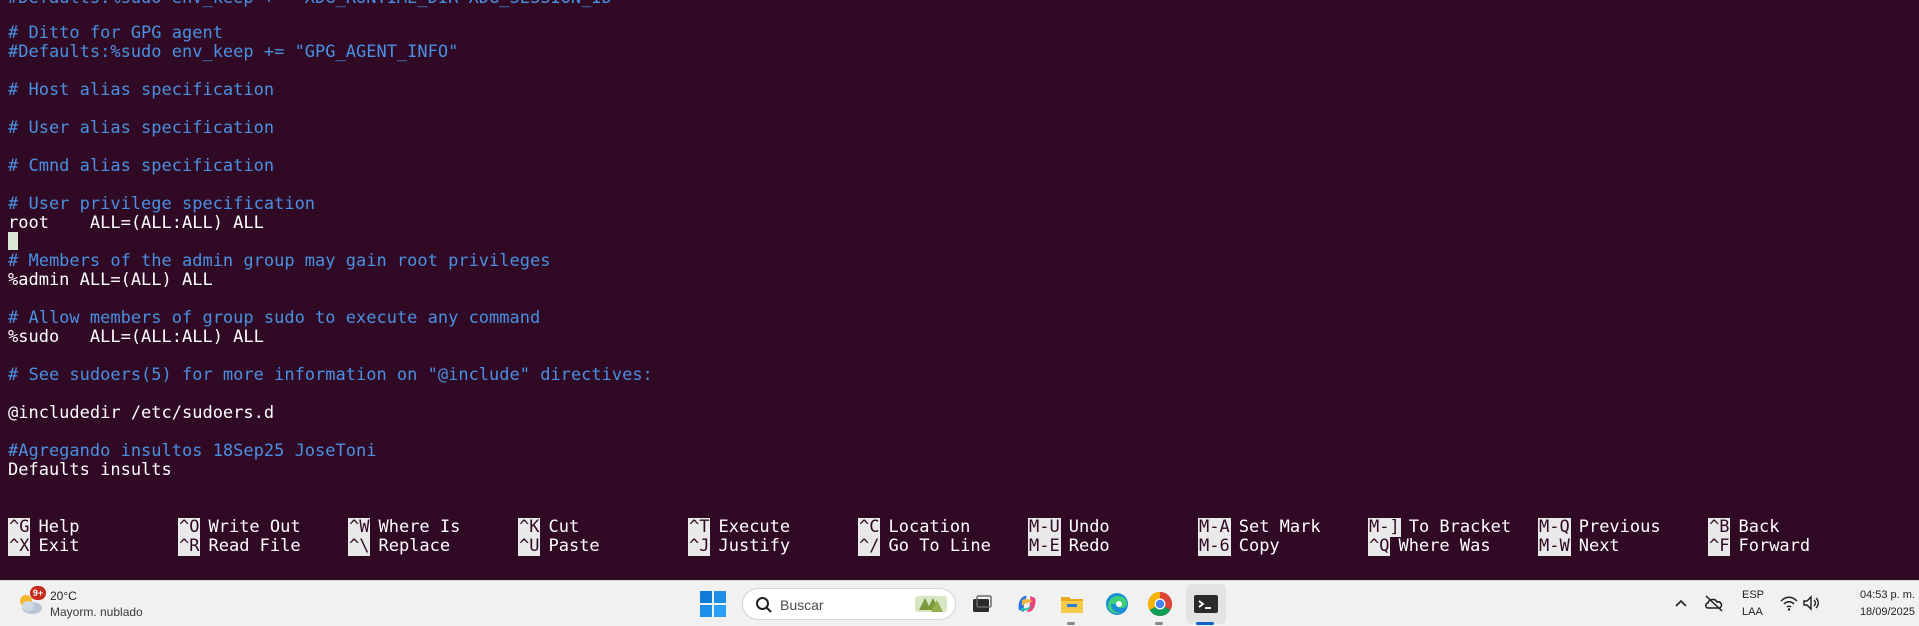 The image size is (1919, 626). What do you see at coordinates (189, 527) in the screenshot?
I see `shortcut-key: ^O` at bounding box center [189, 527].